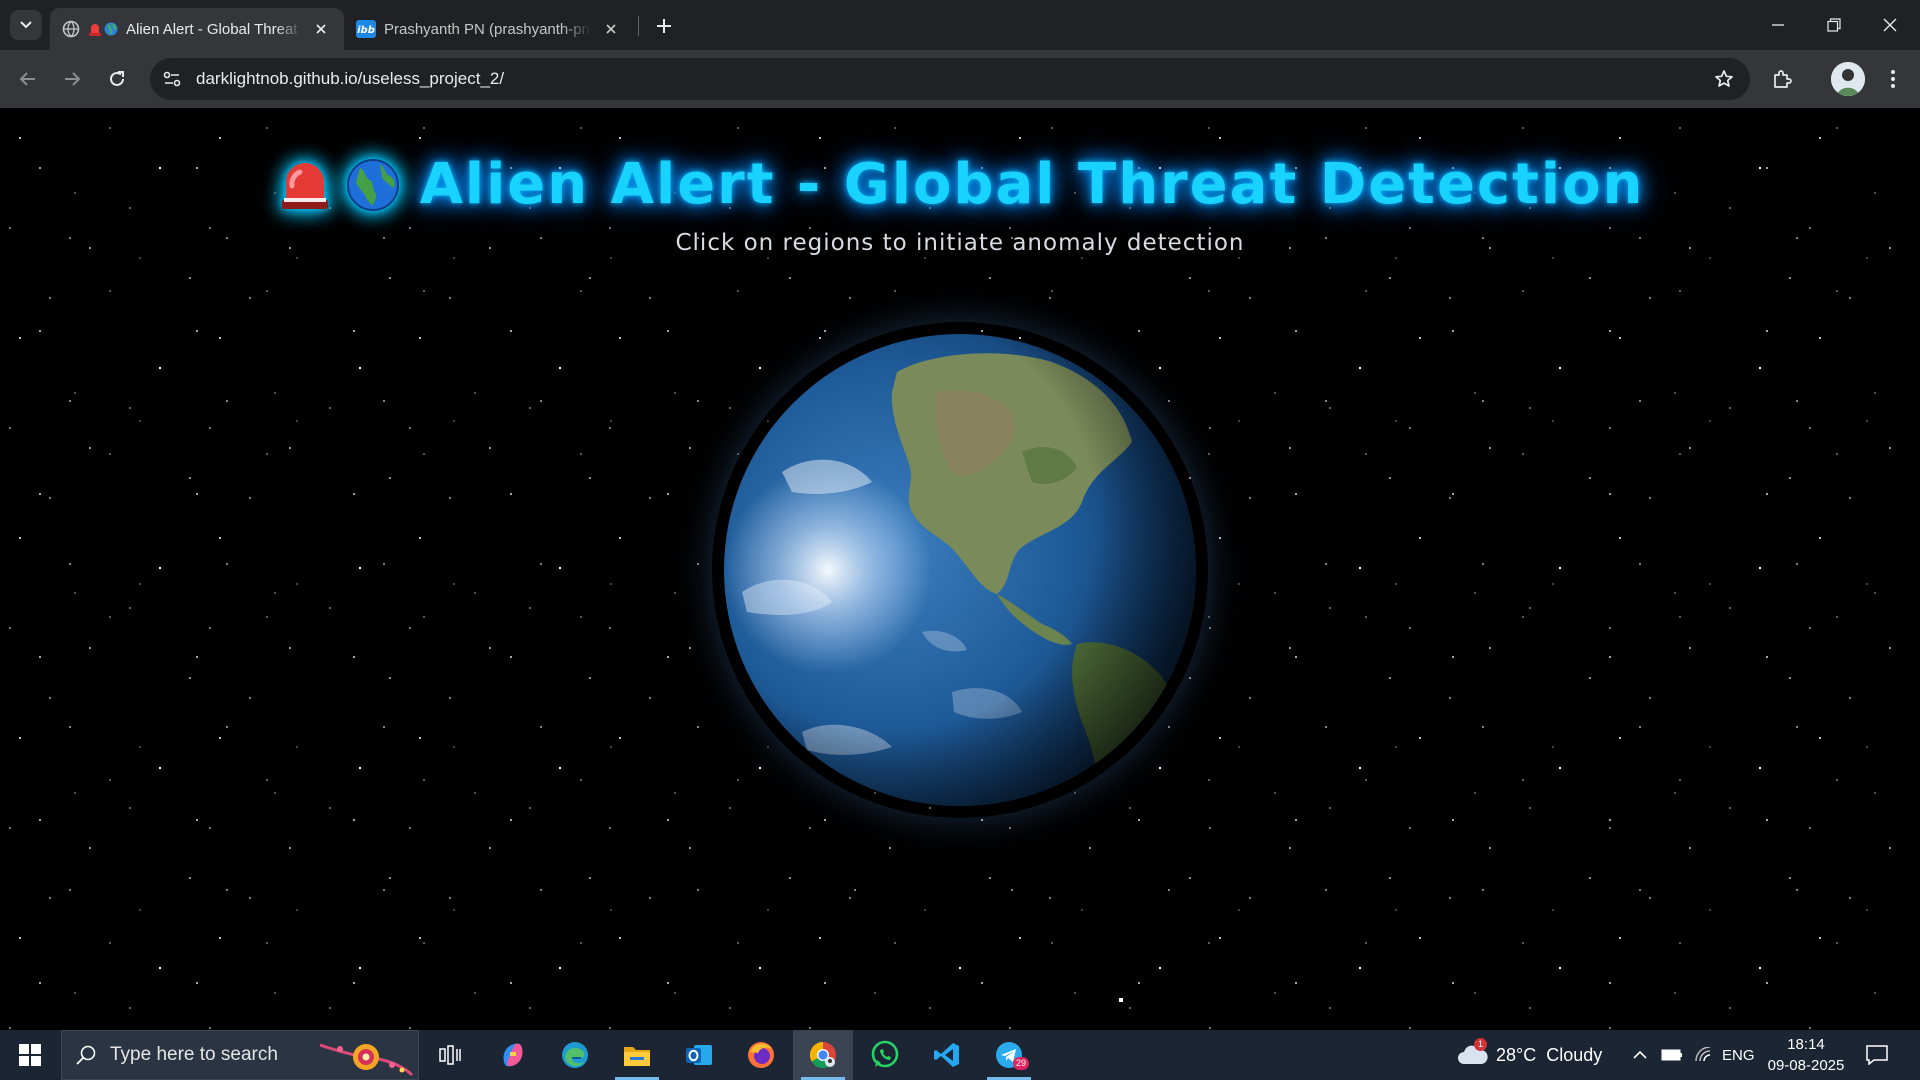 The height and width of the screenshot is (1080, 1920). I want to click on tab-search-button, so click(26, 25).